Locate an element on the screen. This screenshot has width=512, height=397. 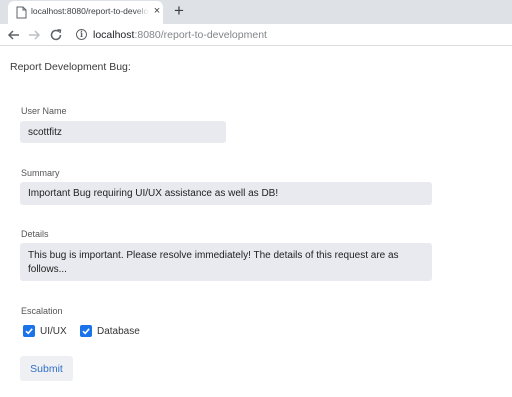
uiux-checkbox is located at coordinates (29, 331).